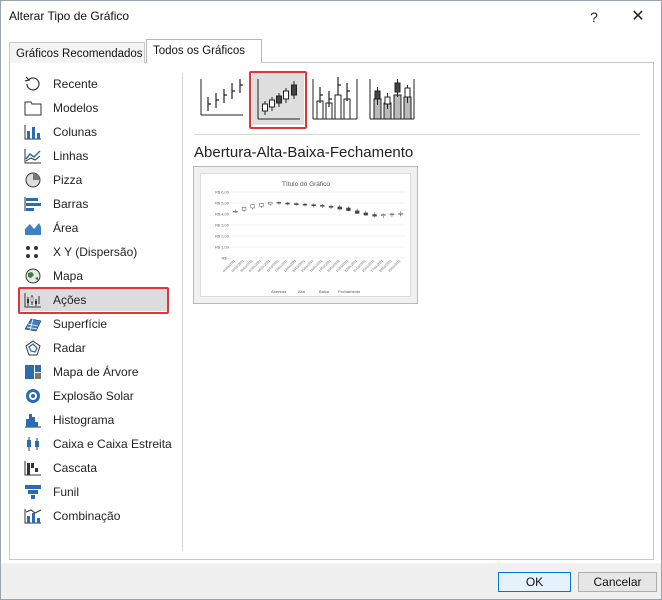 This screenshot has height=600, width=662. I want to click on volume-open-high-low-close-icon, so click(392, 99).